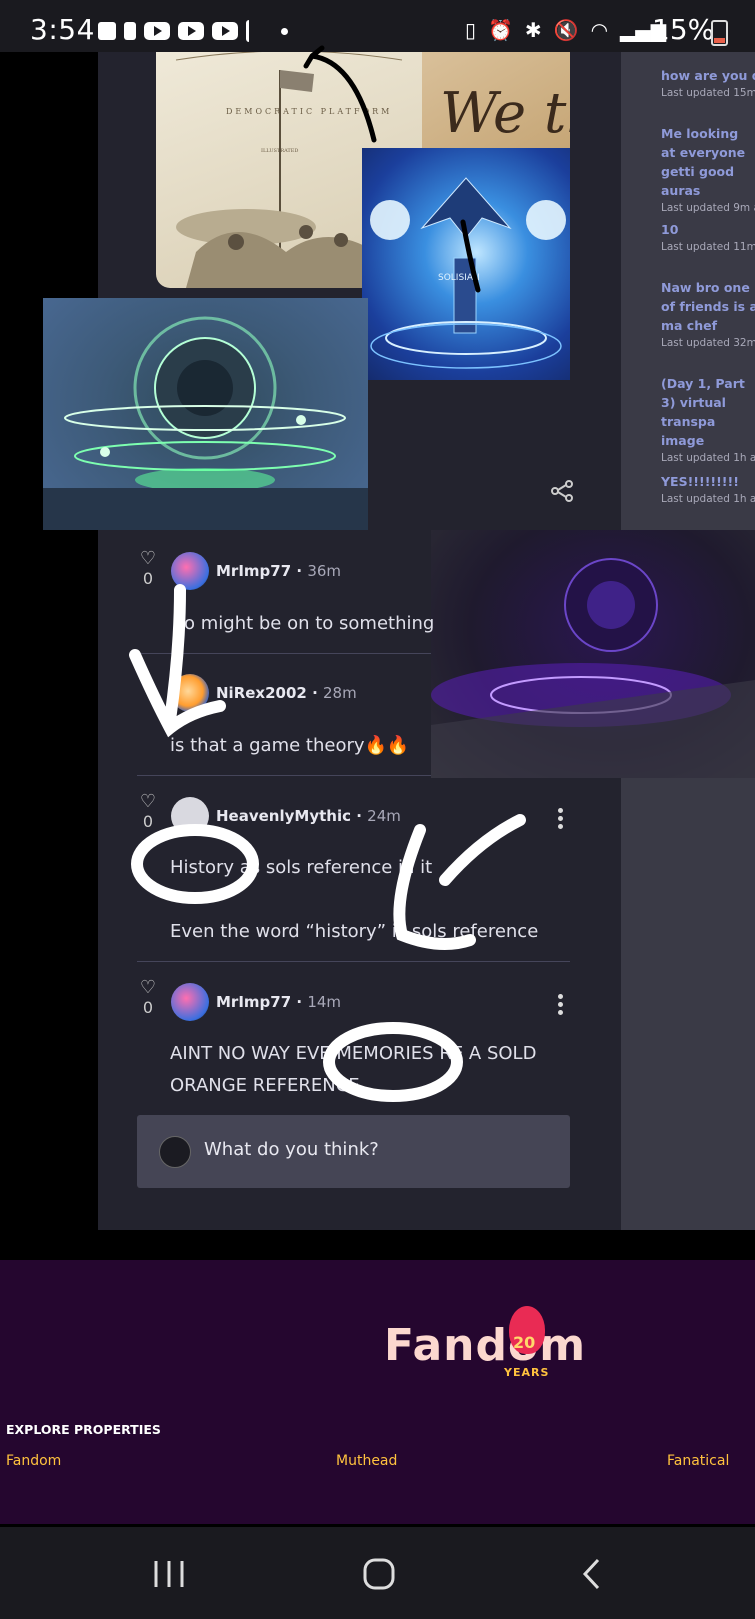  What do you see at coordinates (205, 414) in the screenshot?
I see `green-aura-image` at bounding box center [205, 414].